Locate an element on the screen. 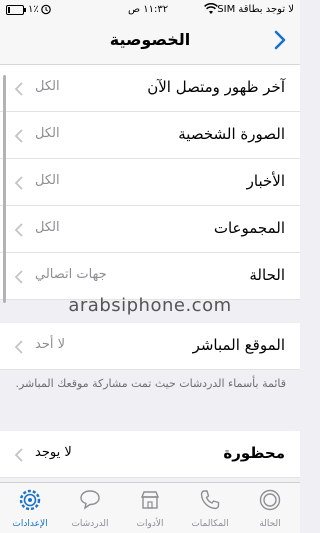 This screenshot has width=320, height=533. chats-bubble-icon is located at coordinates (90, 500).